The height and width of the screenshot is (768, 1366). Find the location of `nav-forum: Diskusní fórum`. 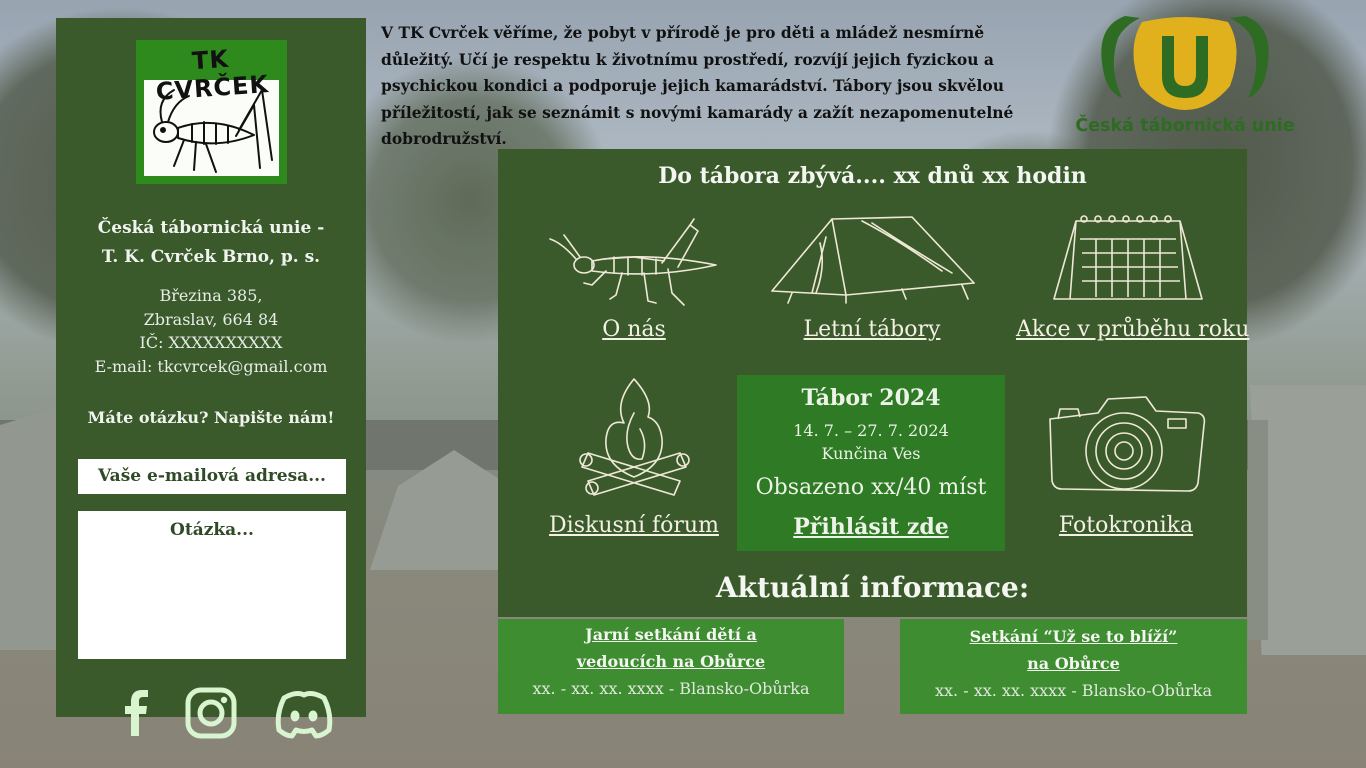

nav-forum: Diskusní fórum is located at coordinates (634, 455).